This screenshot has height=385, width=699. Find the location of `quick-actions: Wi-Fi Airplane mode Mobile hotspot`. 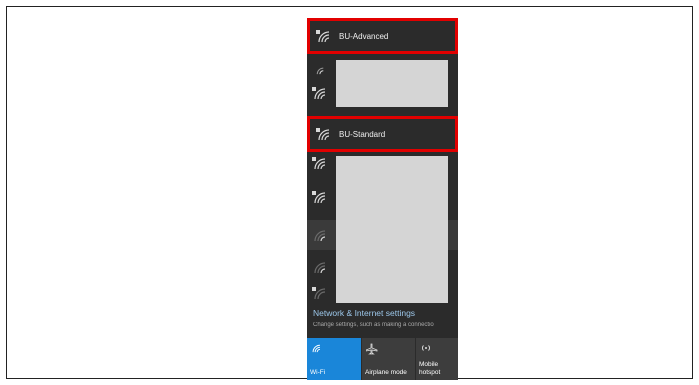

quick-actions: Wi-Fi Airplane mode Mobile hotspot is located at coordinates (382, 359).